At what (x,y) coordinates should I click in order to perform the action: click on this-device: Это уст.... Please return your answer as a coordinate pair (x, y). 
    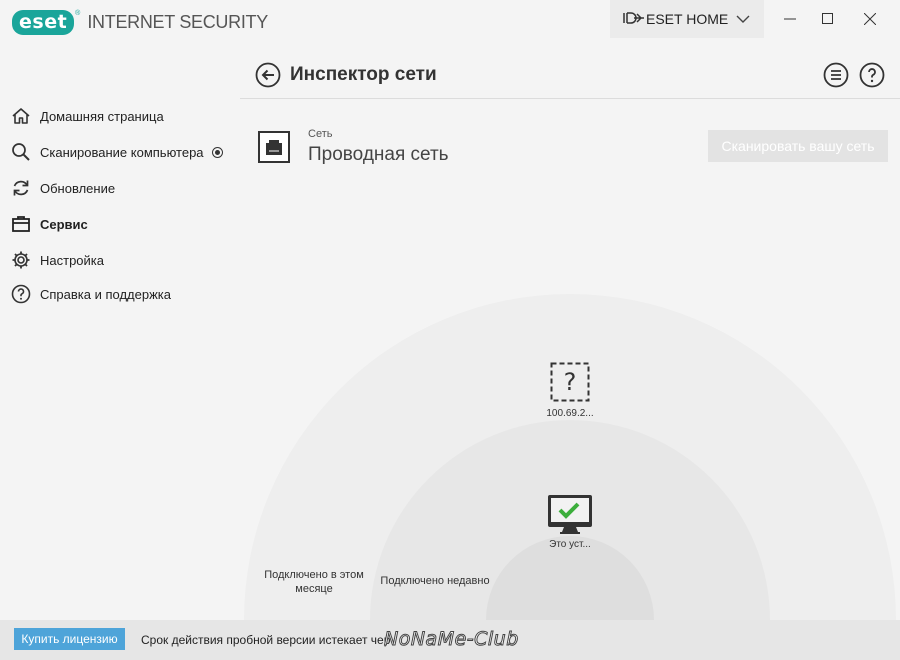
    Looking at the image, I should click on (570, 522).